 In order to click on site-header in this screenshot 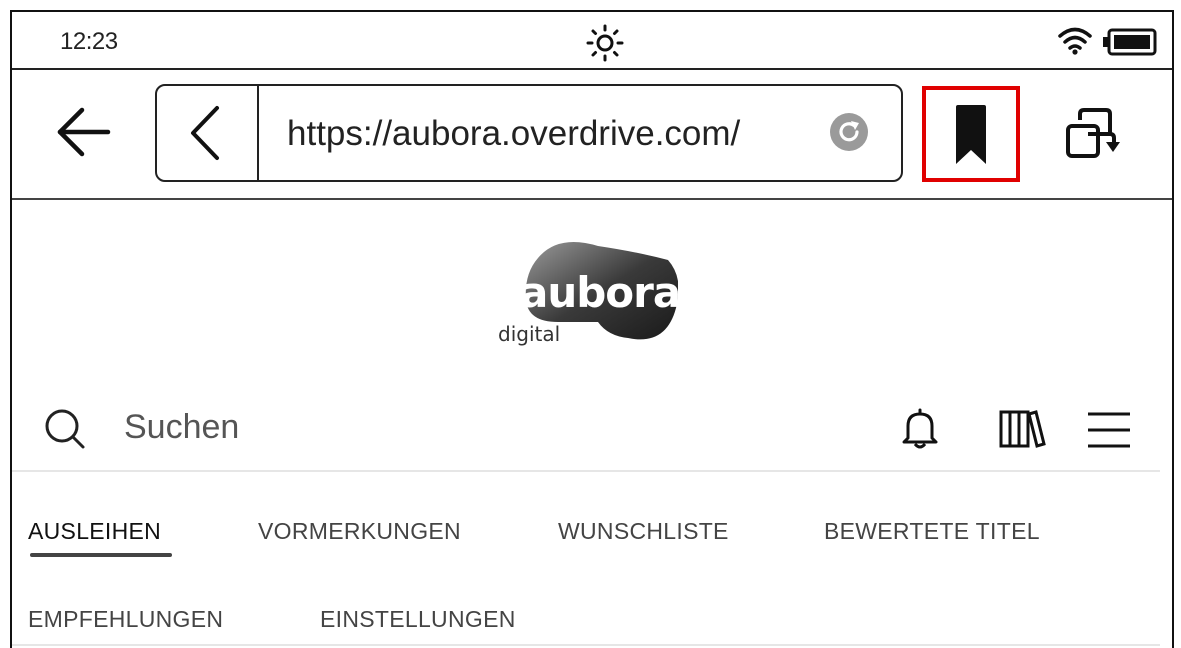, I will do `click(586, 432)`.